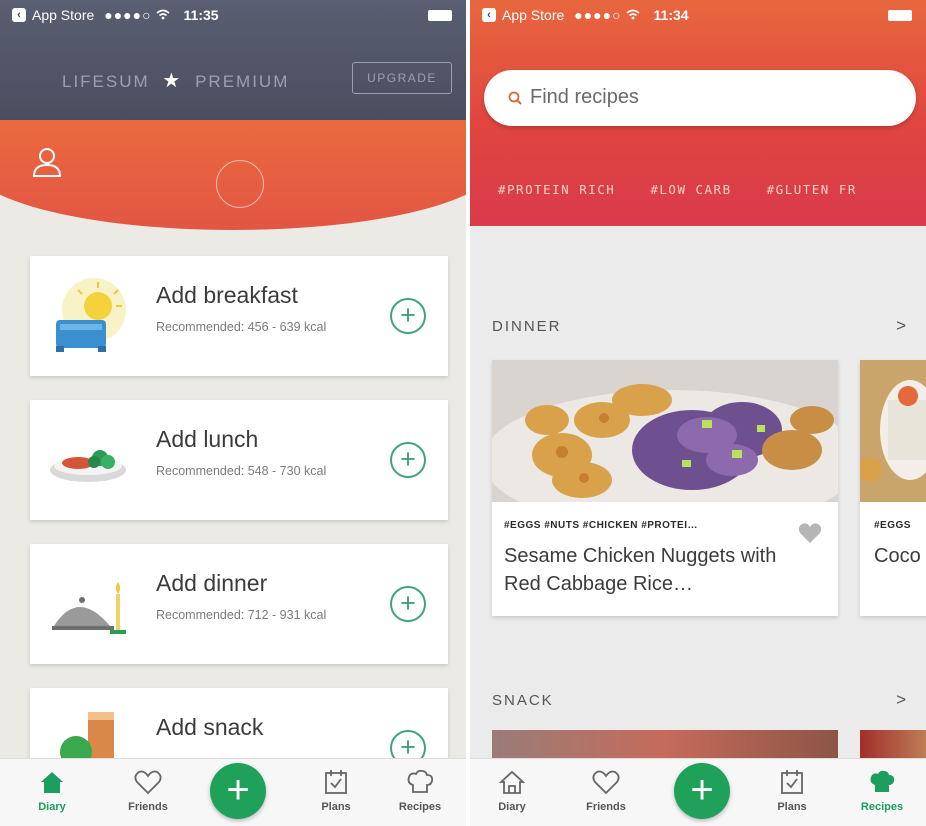 This screenshot has width=926, height=826. I want to click on meal-card-dinner: Add dinner Recommended: 712 - 931 kcal +, so click(239, 604).